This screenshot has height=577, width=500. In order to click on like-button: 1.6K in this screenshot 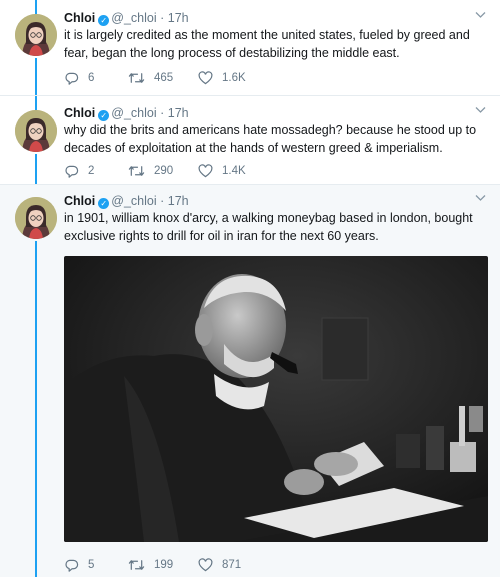, I will do `click(222, 78)`.